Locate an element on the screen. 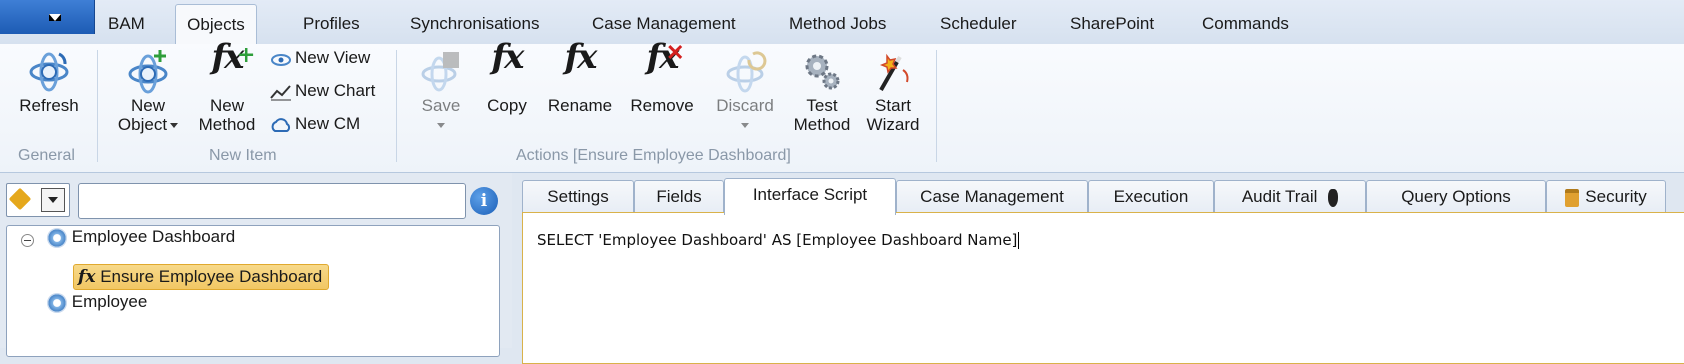 The image size is (1684, 364). refresh-icon is located at coordinates (49, 71).